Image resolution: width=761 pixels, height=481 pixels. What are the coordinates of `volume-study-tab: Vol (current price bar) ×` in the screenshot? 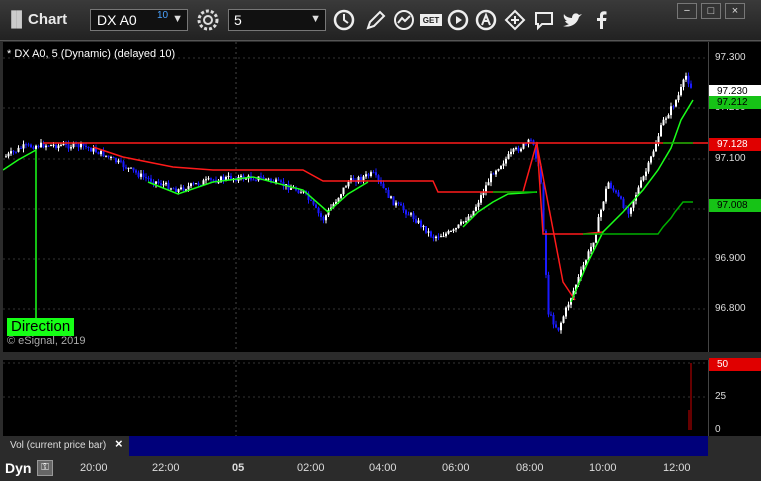 It's located at (66, 446).